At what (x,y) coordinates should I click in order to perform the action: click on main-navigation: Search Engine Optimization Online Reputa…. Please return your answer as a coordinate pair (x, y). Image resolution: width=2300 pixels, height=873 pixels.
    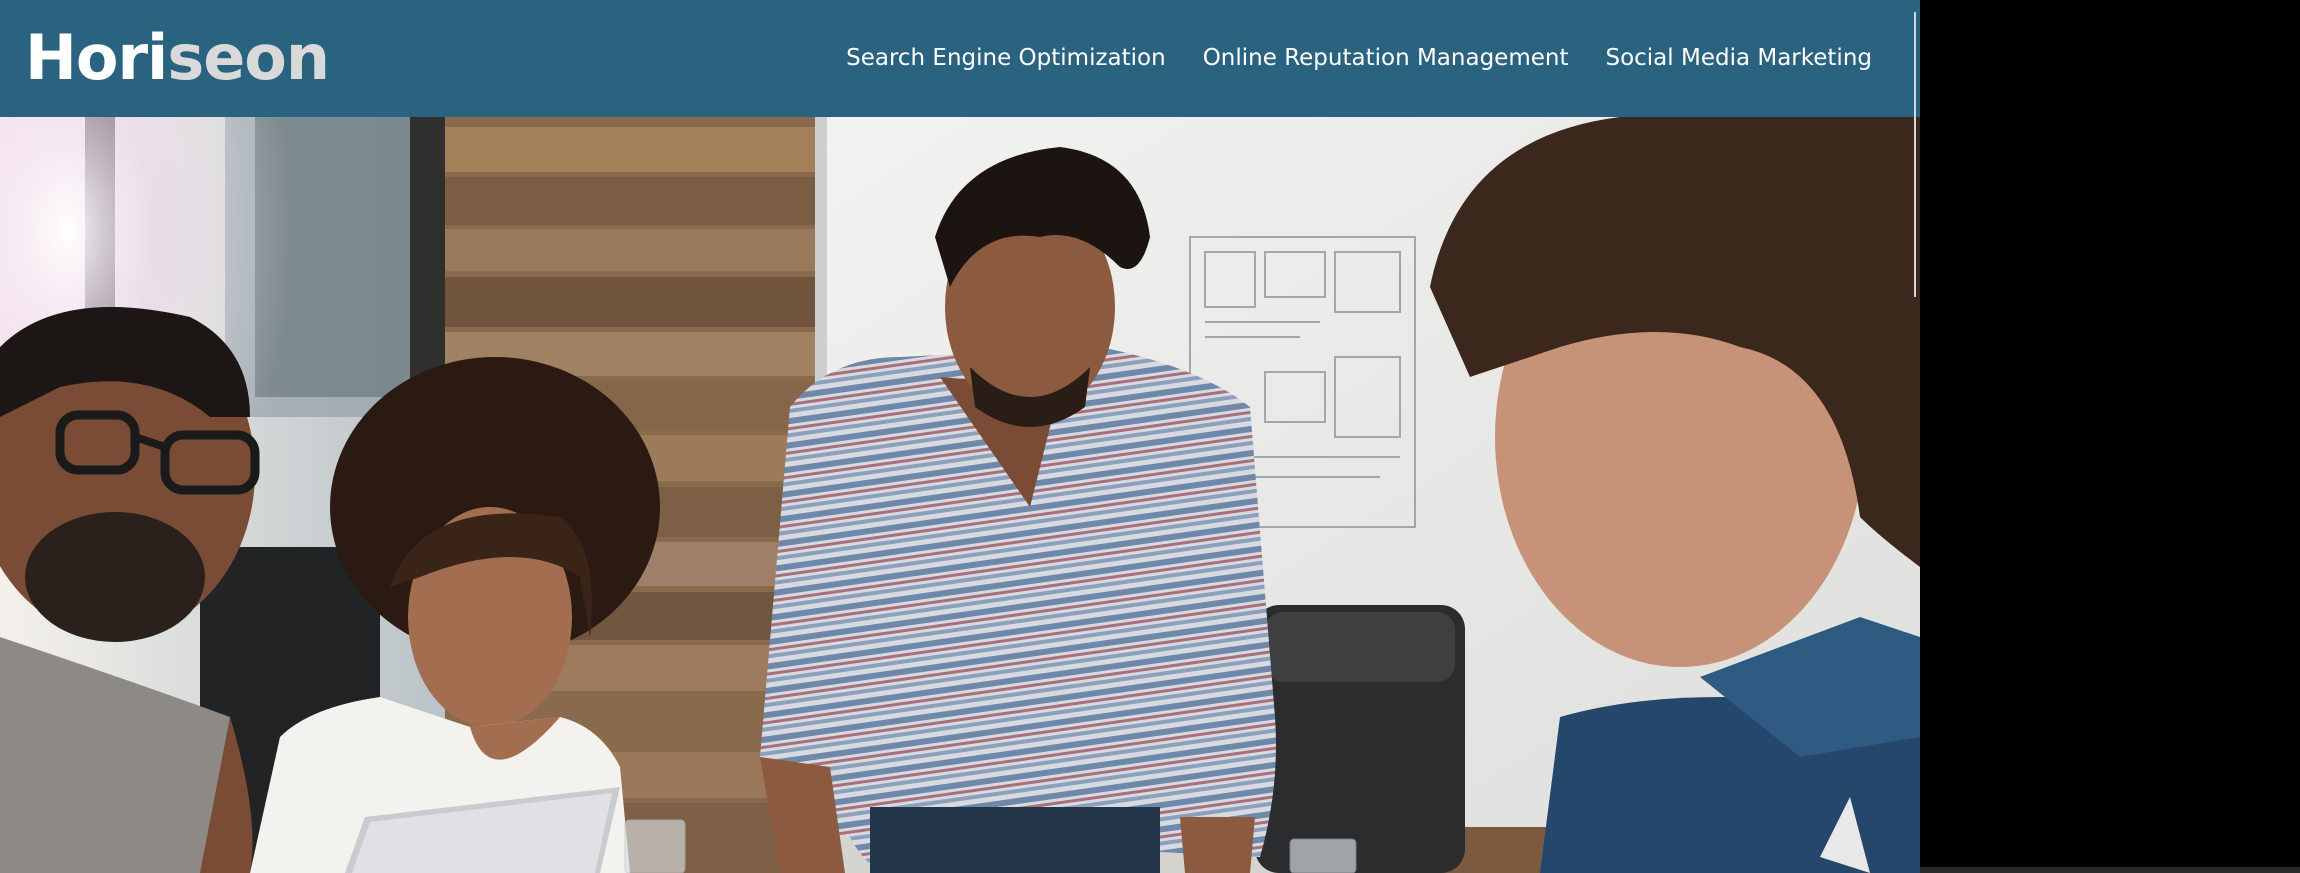
    Looking at the image, I should click on (1359, 58).